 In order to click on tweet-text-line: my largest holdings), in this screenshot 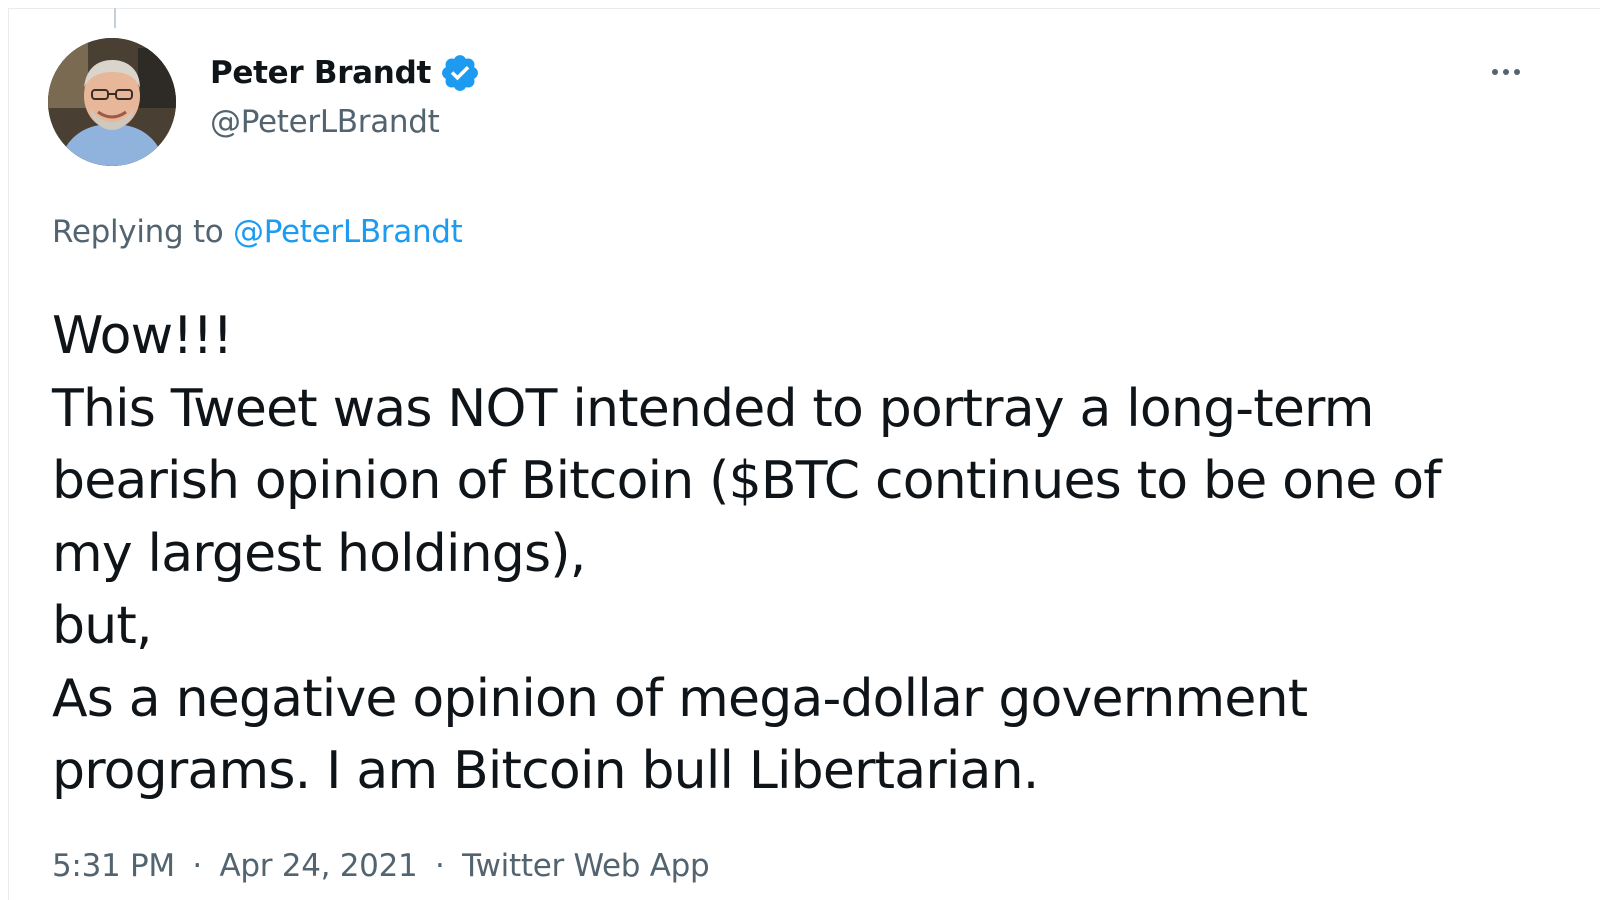, I will do `click(319, 553)`.